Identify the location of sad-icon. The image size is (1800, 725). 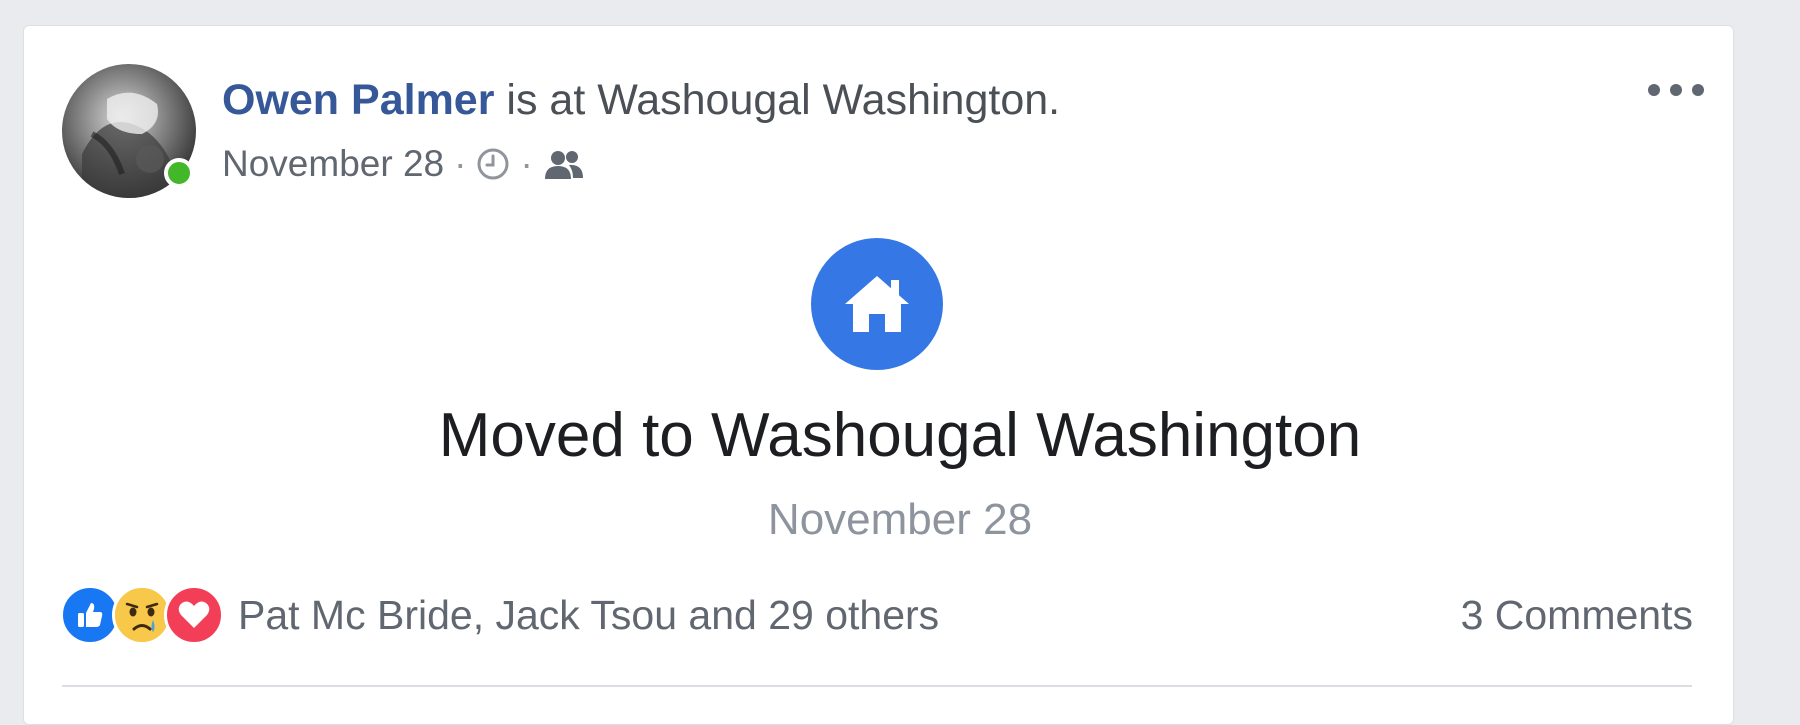
(142, 615).